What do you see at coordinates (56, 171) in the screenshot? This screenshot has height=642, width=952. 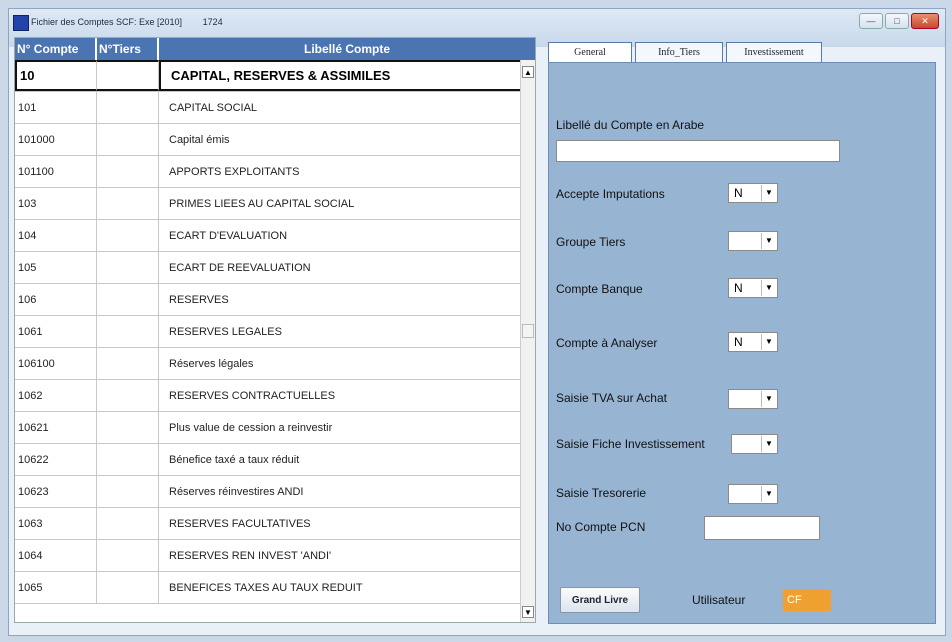 I see `cell-compte: 101100` at bounding box center [56, 171].